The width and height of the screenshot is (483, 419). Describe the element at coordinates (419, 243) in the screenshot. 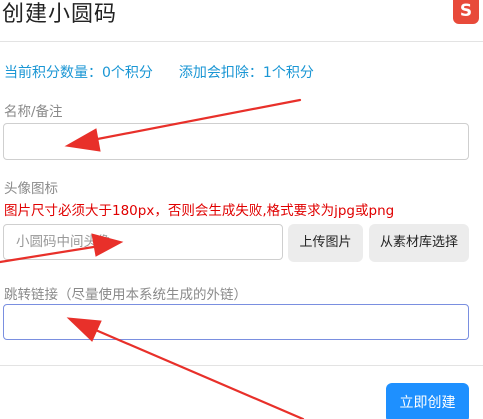

I see `select-from-library-button: 从素材库选择` at that location.